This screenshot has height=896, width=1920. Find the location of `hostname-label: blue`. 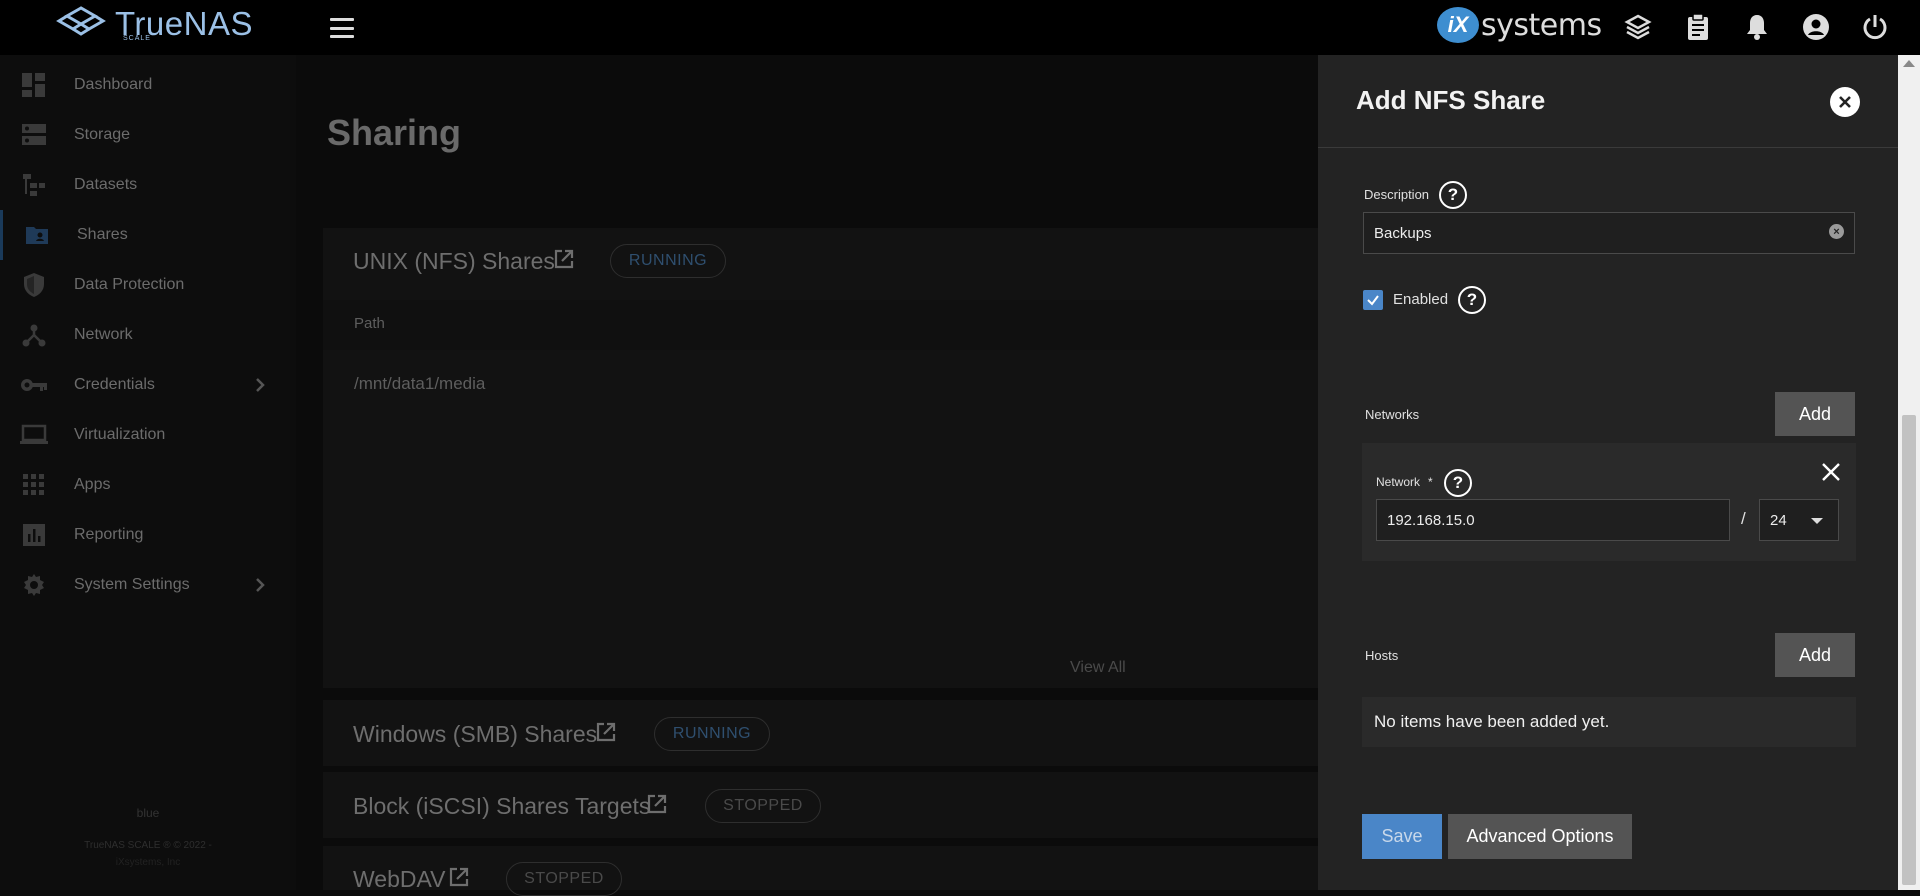

hostname-label: blue is located at coordinates (148, 813).